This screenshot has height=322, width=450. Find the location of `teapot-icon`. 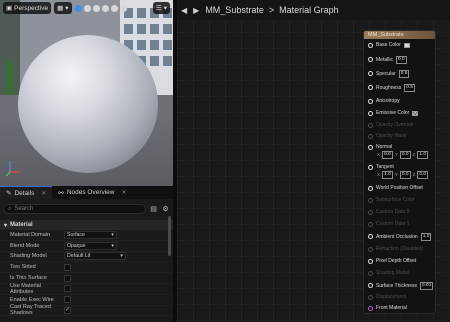

teapot-icon is located at coordinates (123, 8).